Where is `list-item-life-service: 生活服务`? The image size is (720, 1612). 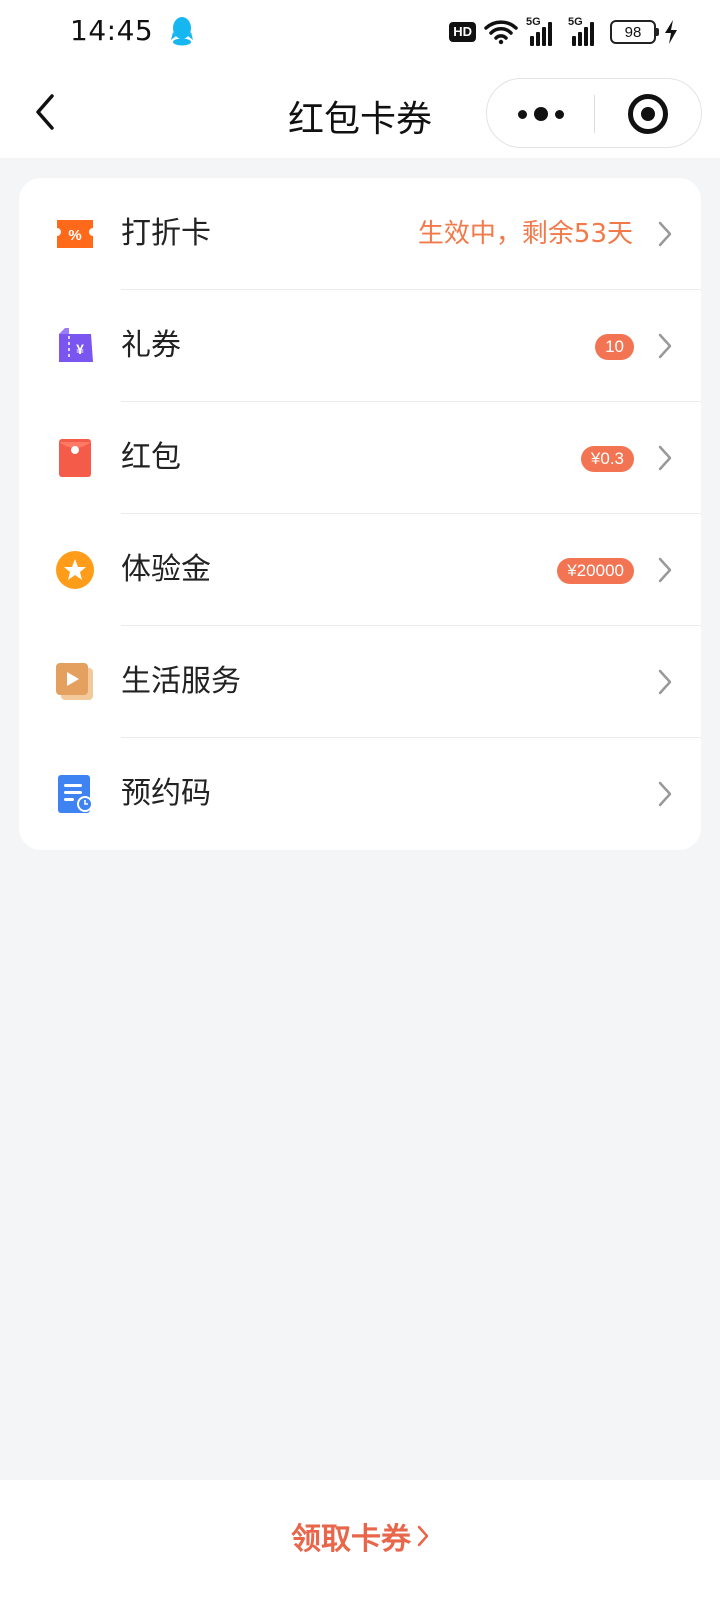 list-item-life-service: 生活服务 is located at coordinates (360, 682).